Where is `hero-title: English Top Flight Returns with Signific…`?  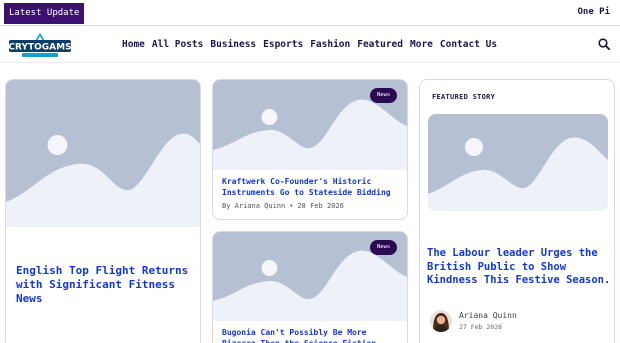
hero-title: English Top Flight Returns with Signific… is located at coordinates (106, 285).